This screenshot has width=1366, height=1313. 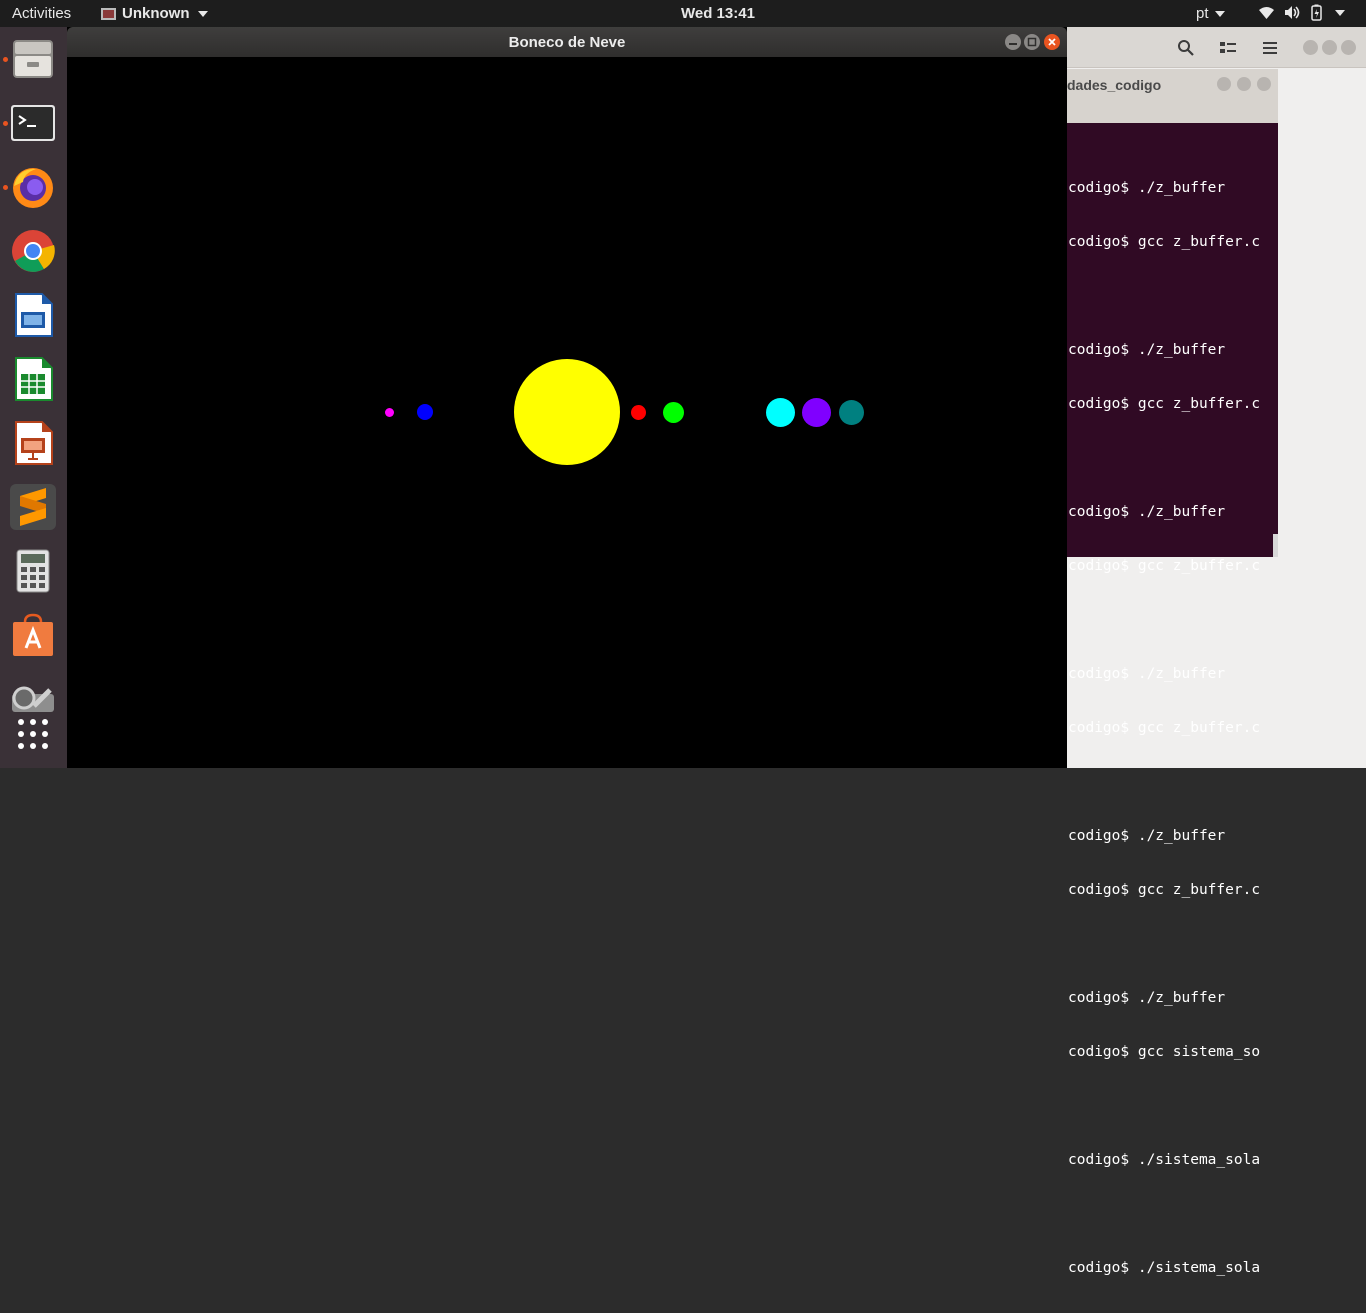 I want to click on dock-item-calculator, so click(x=33, y=571).